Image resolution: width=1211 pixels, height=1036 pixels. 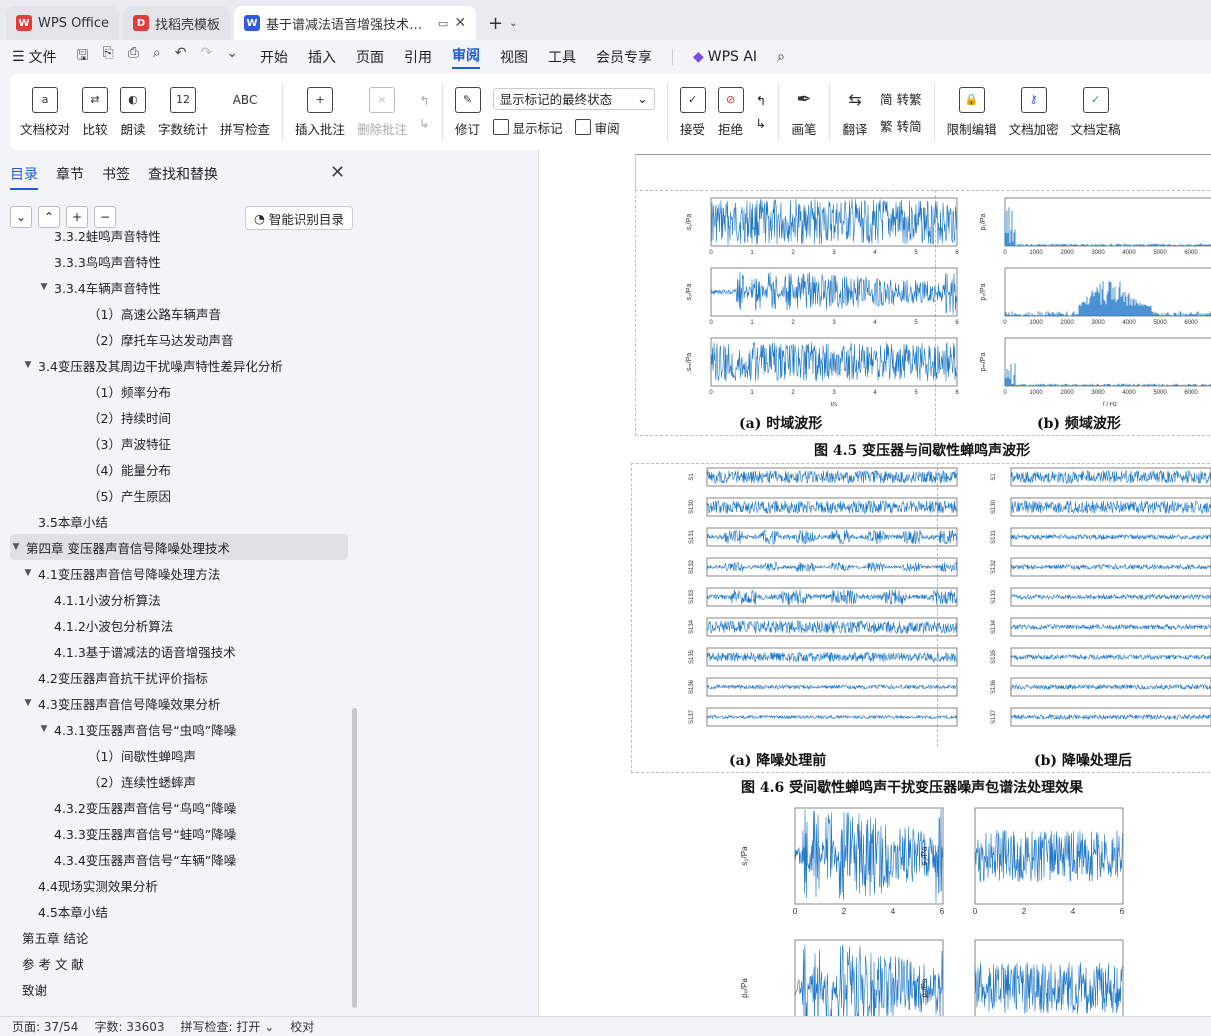 I want to click on toc-item-label: 3.4变压器及其周边干扰噪声特性差异化分析, so click(x=160, y=366).